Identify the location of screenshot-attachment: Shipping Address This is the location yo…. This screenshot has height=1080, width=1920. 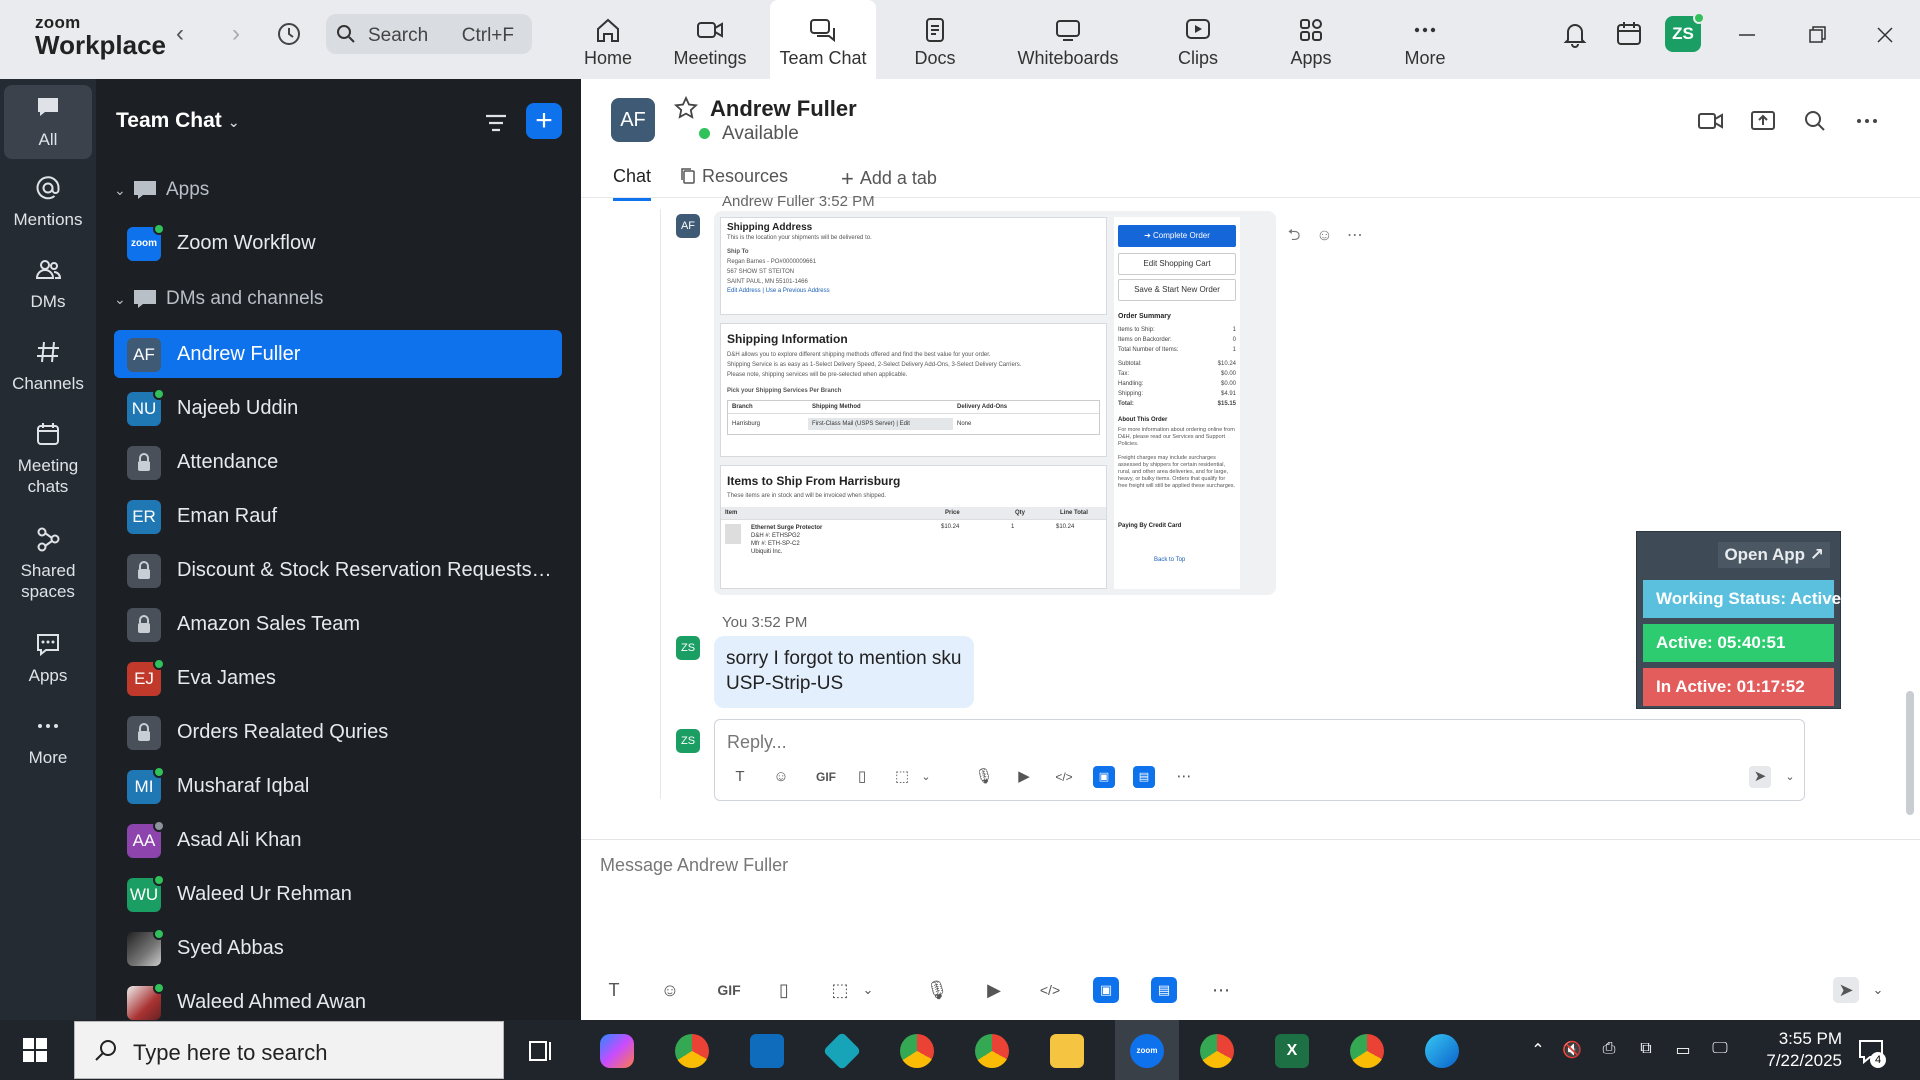
(995, 403).